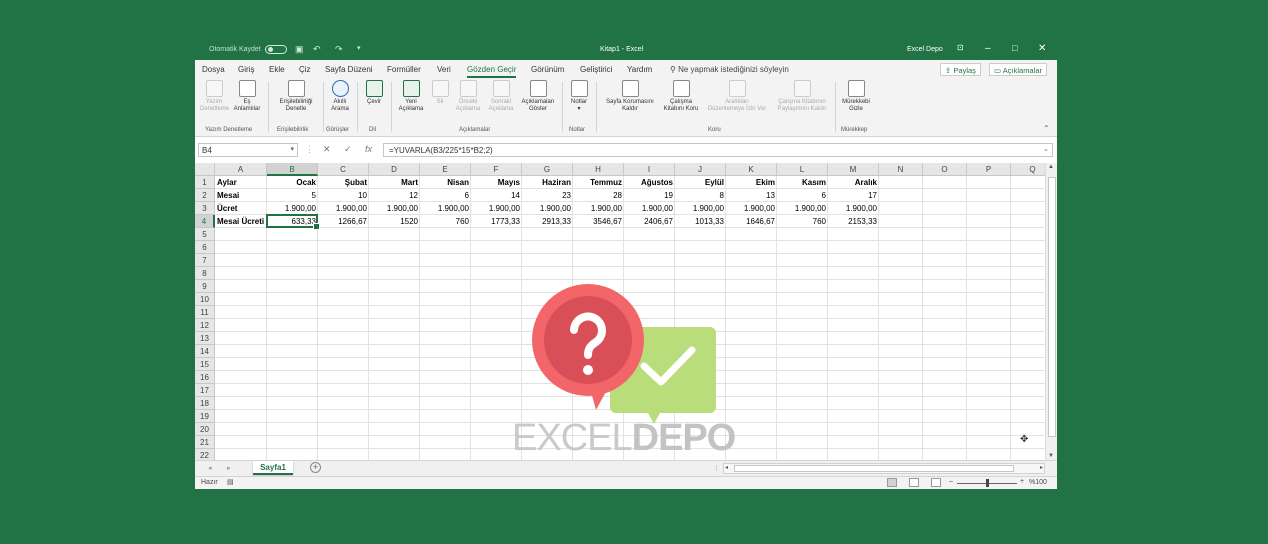  Describe the element at coordinates (205, 208) in the screenshot. I see `row-header-3: 3` at that location.